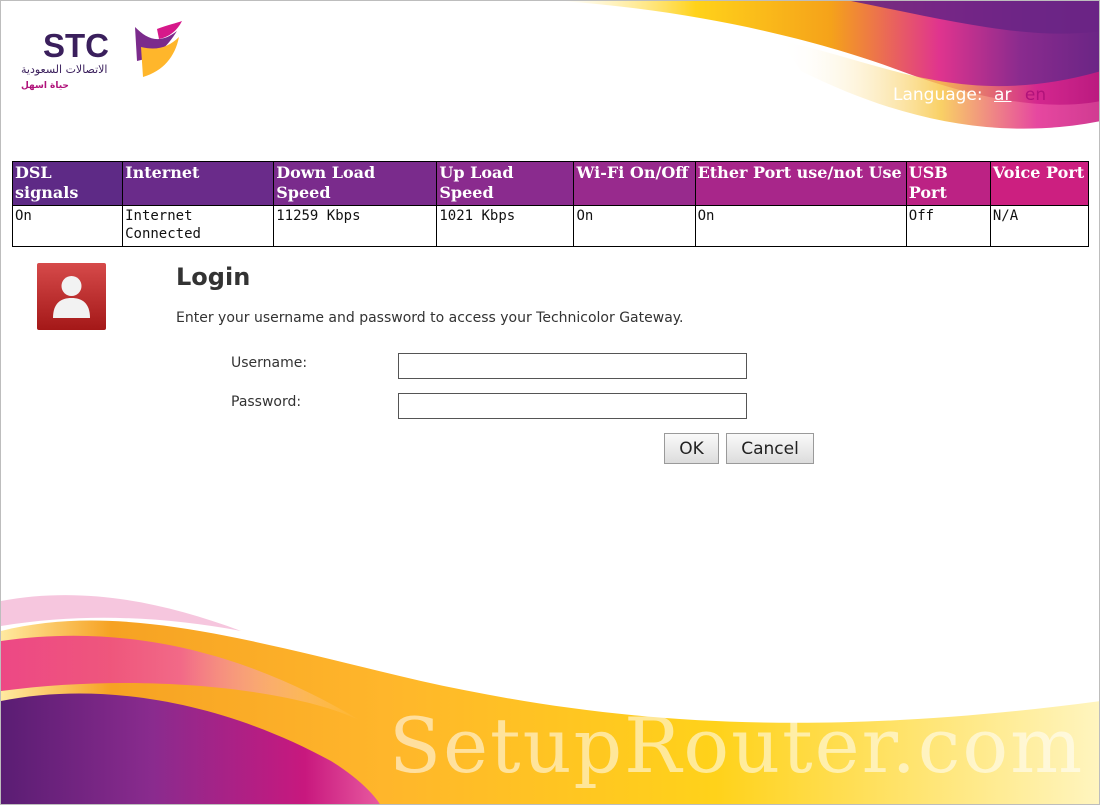 The width and height of the screenshot is (1100, 805). What do you see at coordinates (71, 296) in the screenshot?
I see `user-silhouette-icon` at bounding box center [71, 296].